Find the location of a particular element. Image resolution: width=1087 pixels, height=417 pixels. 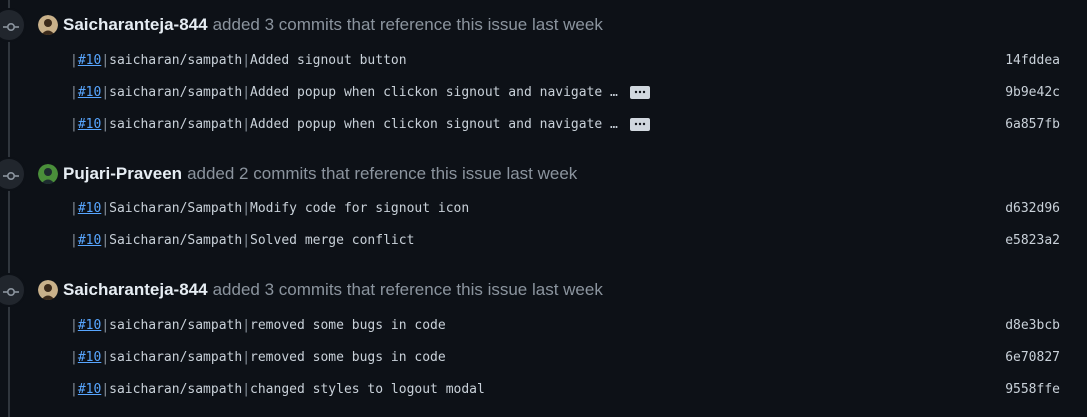

commit-sha: 9b9e42c is located at coordinates (1032, 92).